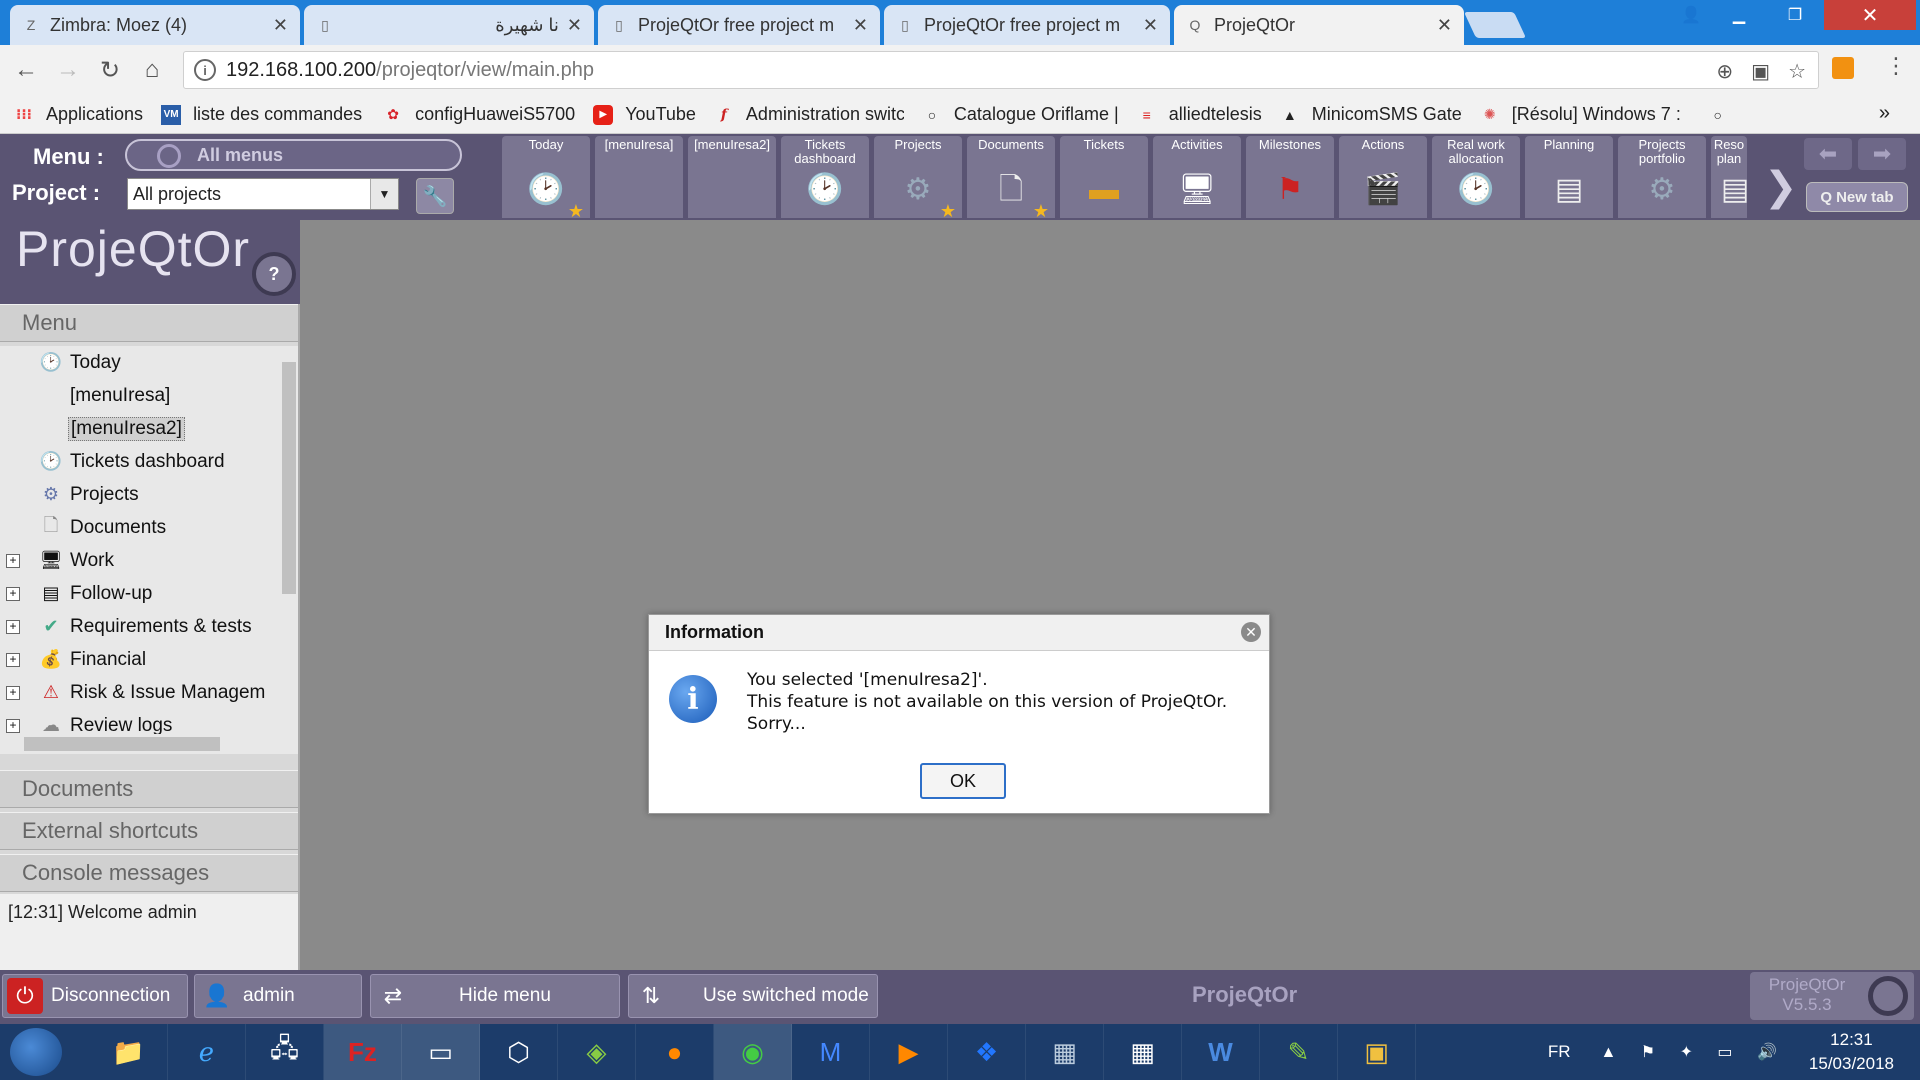 This screenshot has height=1080, width=1920. Describe the element at coordinates (1065, 1052) in the screenshot. I see `app-icon: ▦` at that location.